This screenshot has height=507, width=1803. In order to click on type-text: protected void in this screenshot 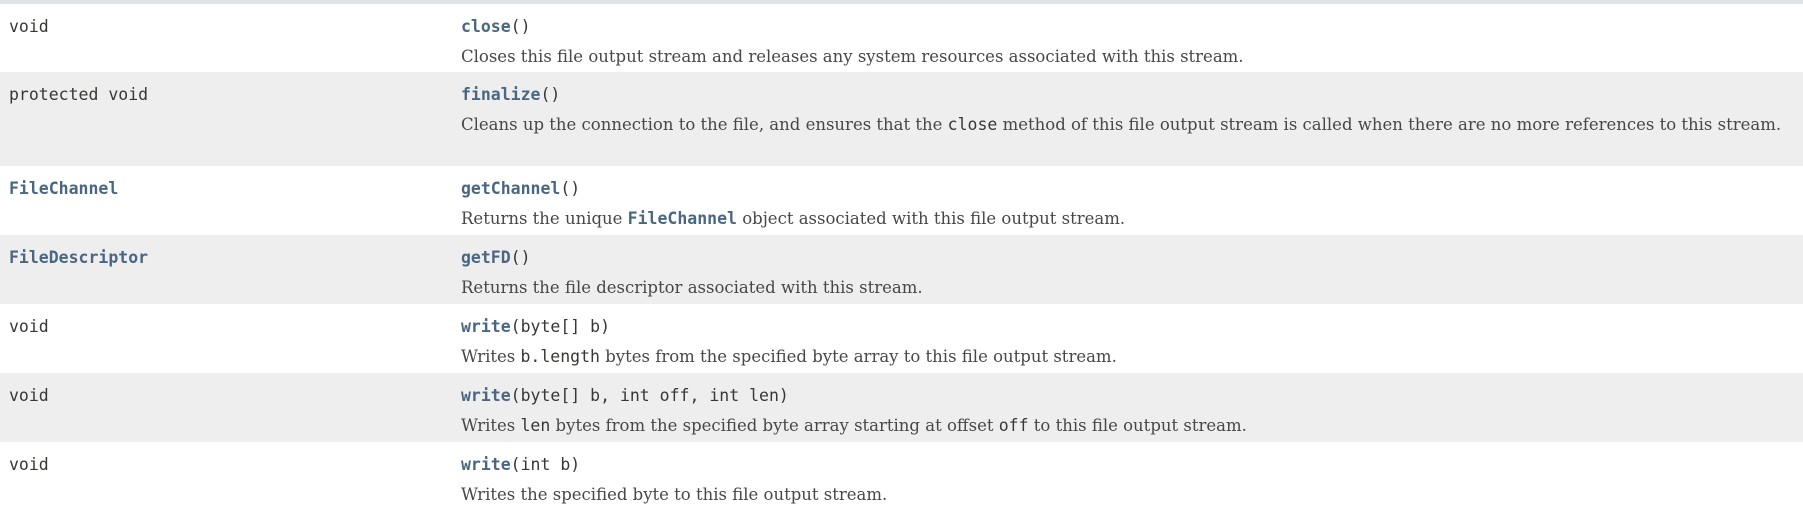, I will do `click(79, 94)`.